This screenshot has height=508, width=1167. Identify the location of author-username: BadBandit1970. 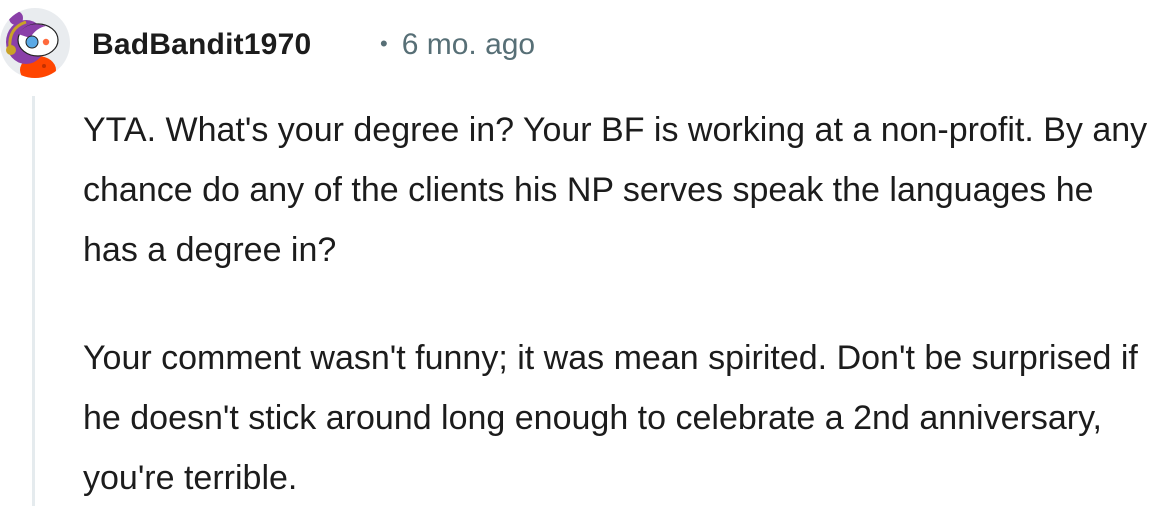
(201, 45).